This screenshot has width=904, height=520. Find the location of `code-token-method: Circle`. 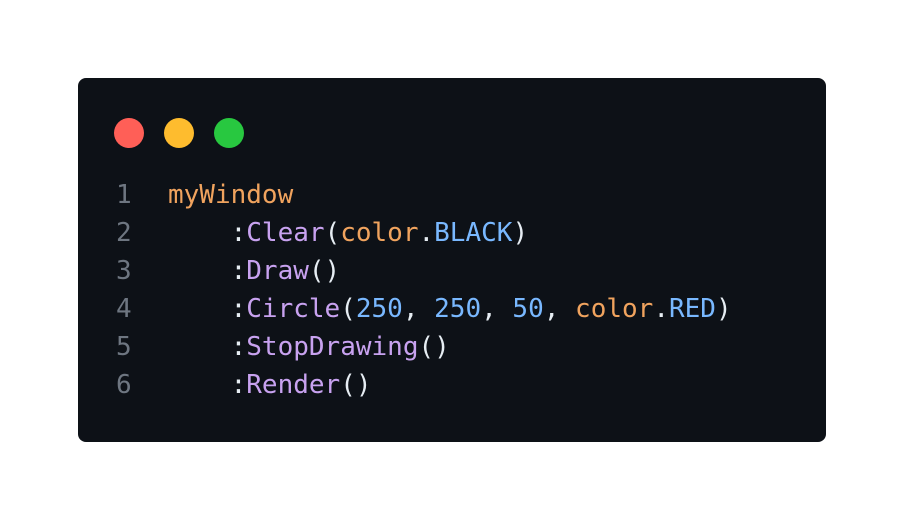

code-token-method: Circle is located at coordinates (293, 309).